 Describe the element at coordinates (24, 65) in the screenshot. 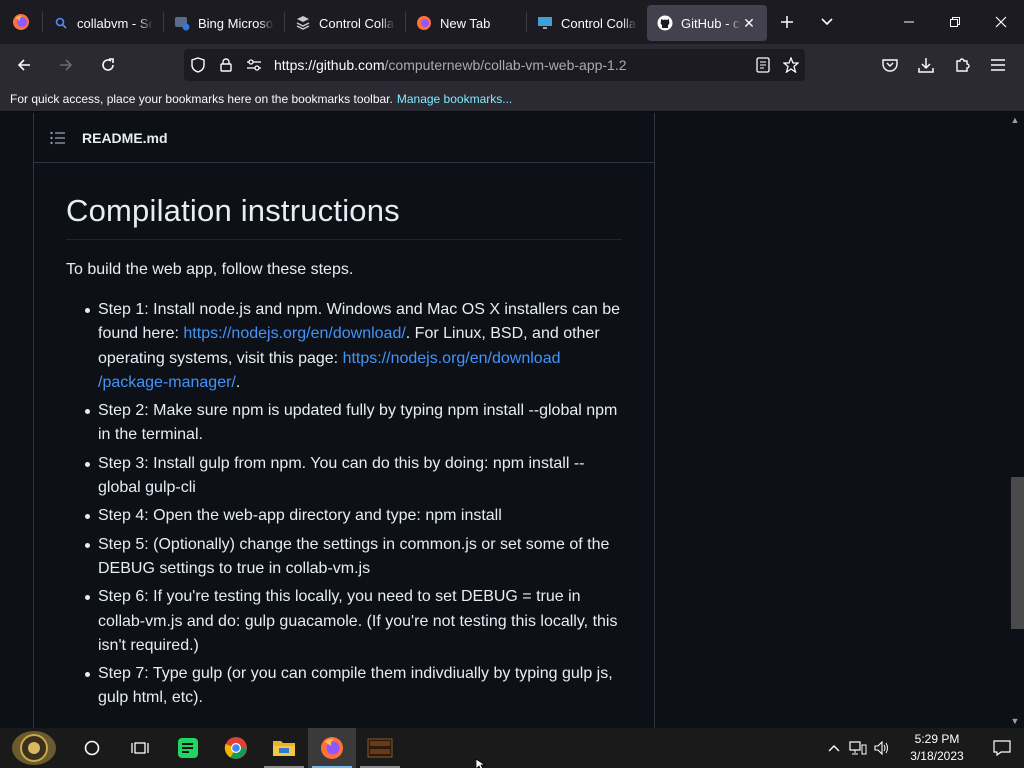

I see `back-button` at that location.